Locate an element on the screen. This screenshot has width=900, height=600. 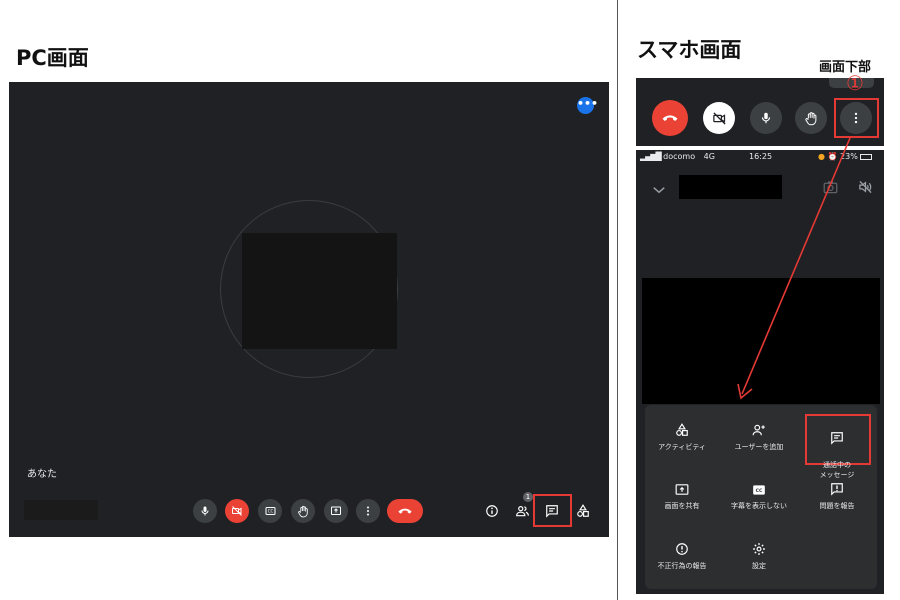
arrow-line is located at coordinates (796, 266).